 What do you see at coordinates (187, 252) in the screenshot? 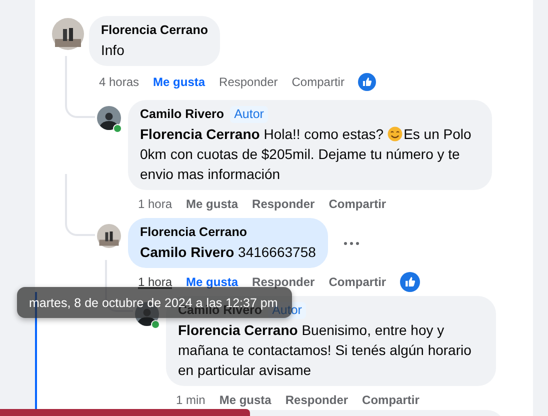
I see `mention-link: Camilo Rivero` at bounding box center [187, 252].